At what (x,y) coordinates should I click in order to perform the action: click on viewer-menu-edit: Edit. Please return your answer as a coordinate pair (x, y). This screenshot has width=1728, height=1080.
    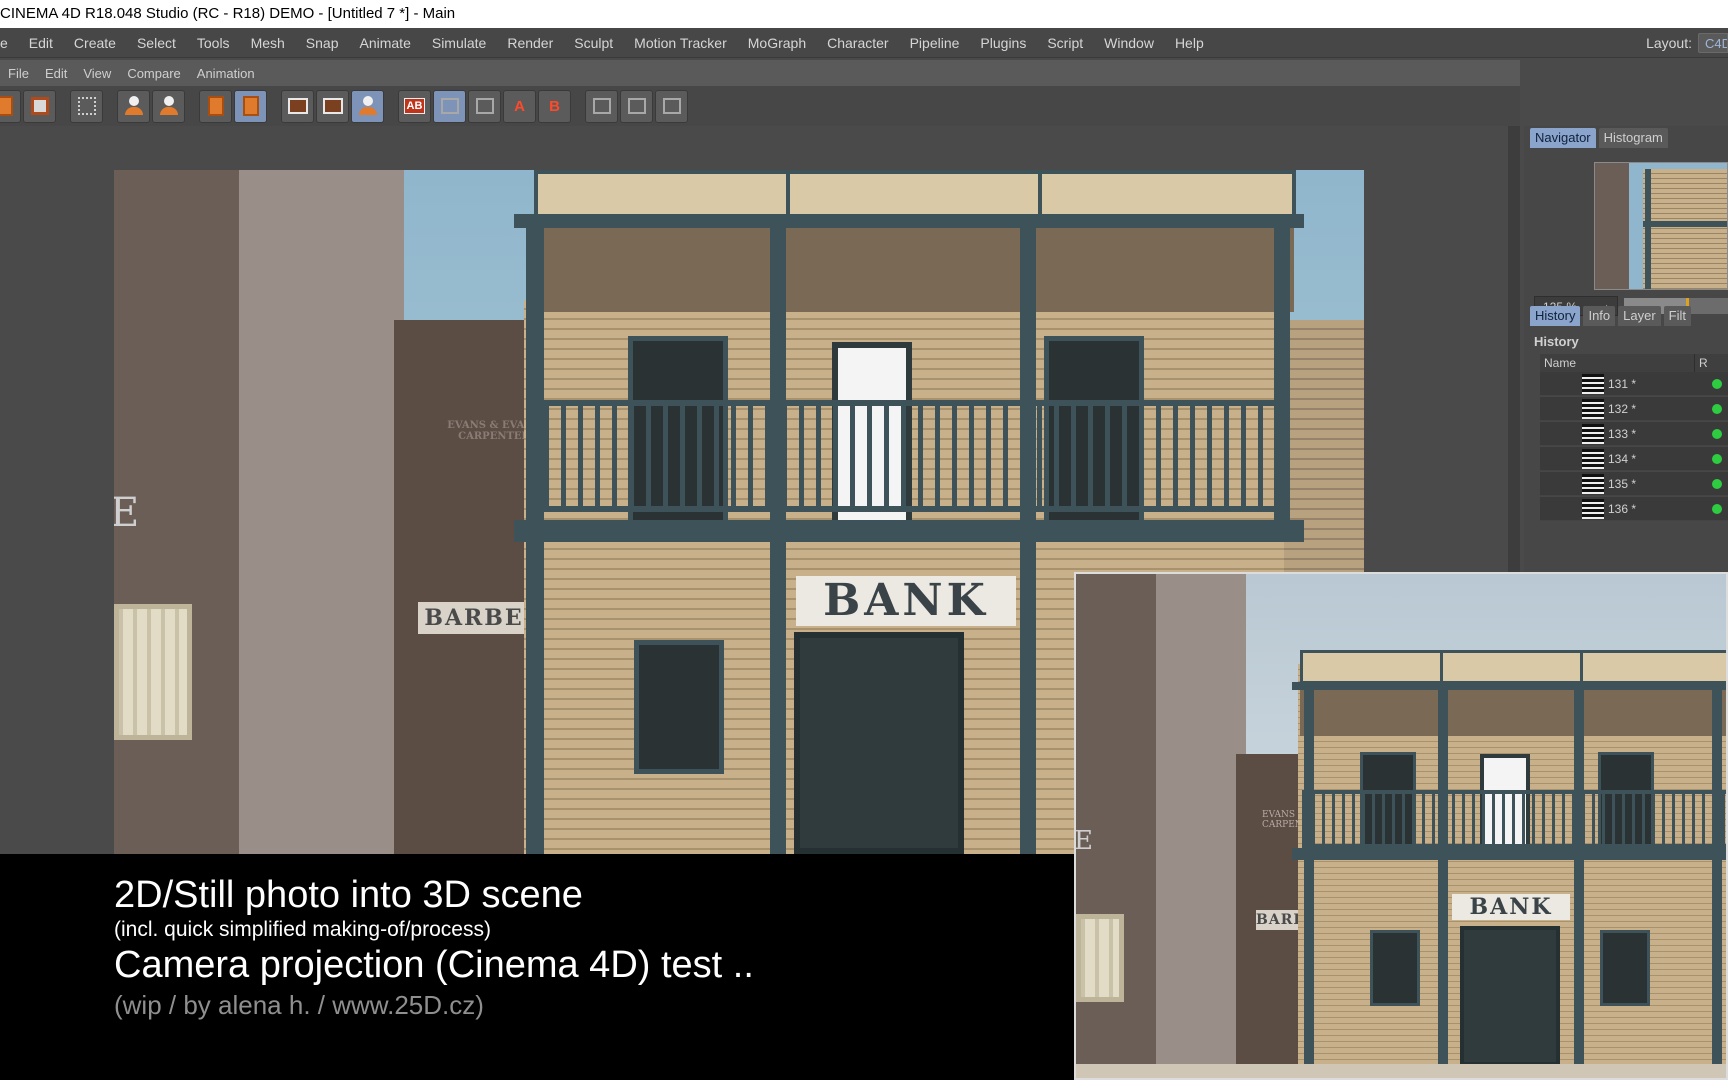
    Looking at the image, I should click on (56, 73).